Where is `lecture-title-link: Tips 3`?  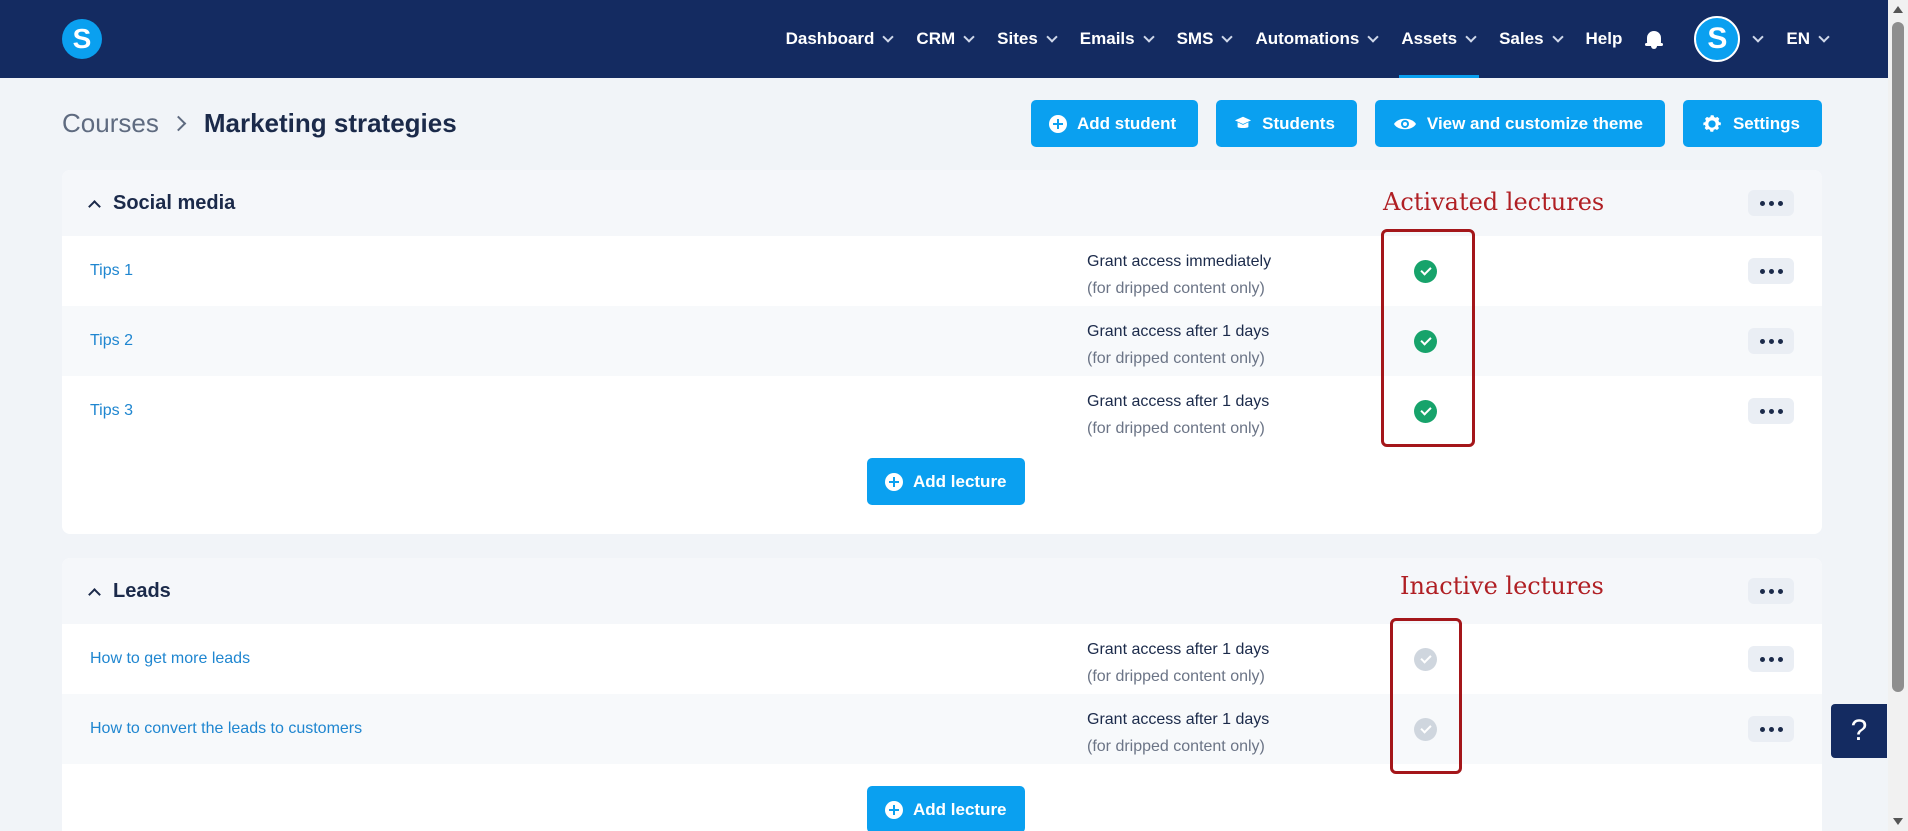 lecture-title-link: Tips 3 is located at coordinates (111, 411).